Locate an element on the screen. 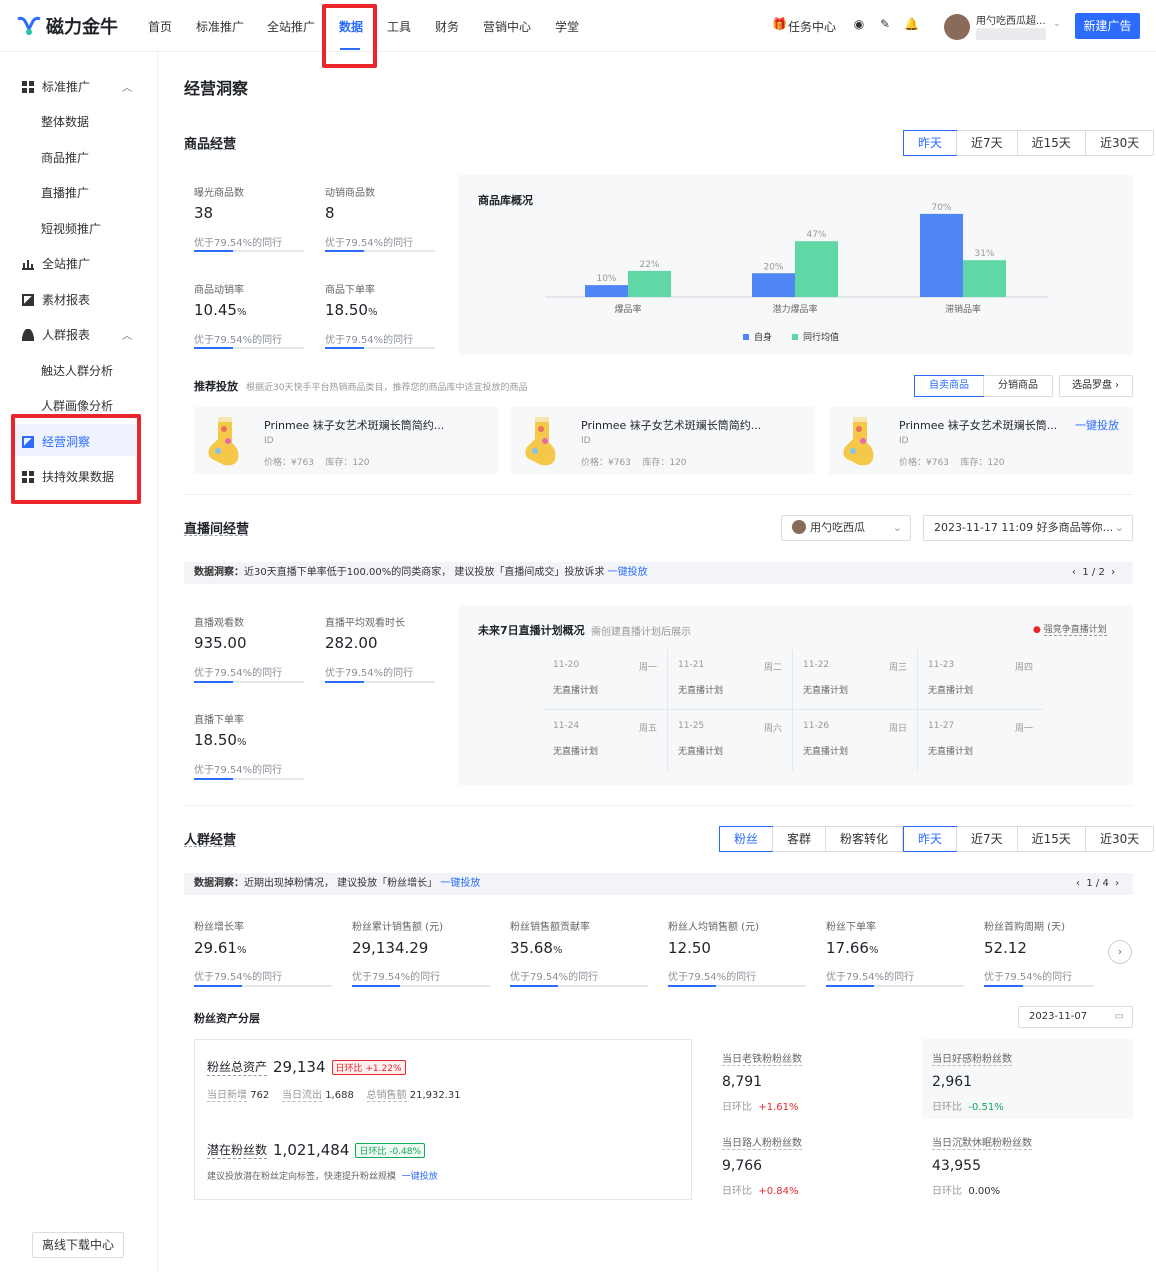 The height and width of the screenshot is (1272, 1156). sidebar-group-standard: 标准推广 is located at coordinates (56, 86).